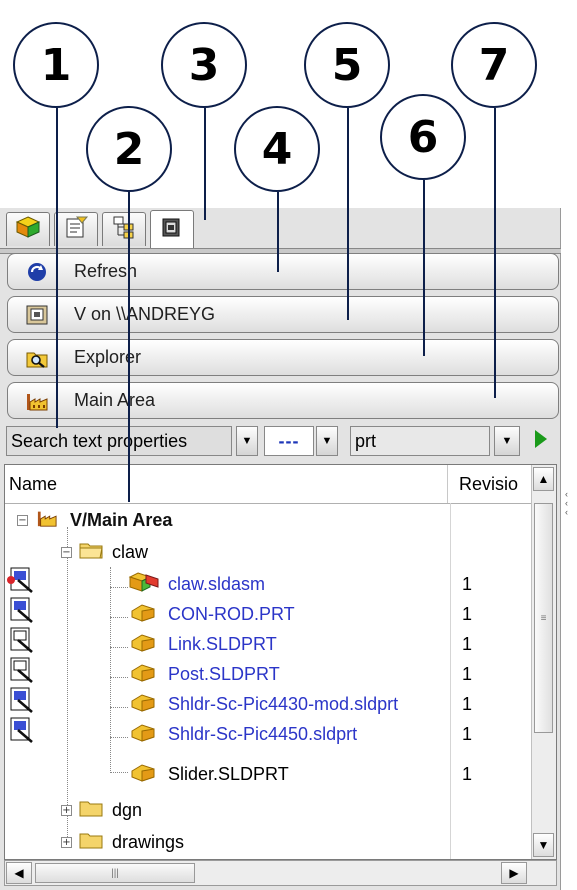 Image resolution: width=577 pixels, height=890 pixels. I want to click on tree-root: − V/Main Area, so click(94, 520).